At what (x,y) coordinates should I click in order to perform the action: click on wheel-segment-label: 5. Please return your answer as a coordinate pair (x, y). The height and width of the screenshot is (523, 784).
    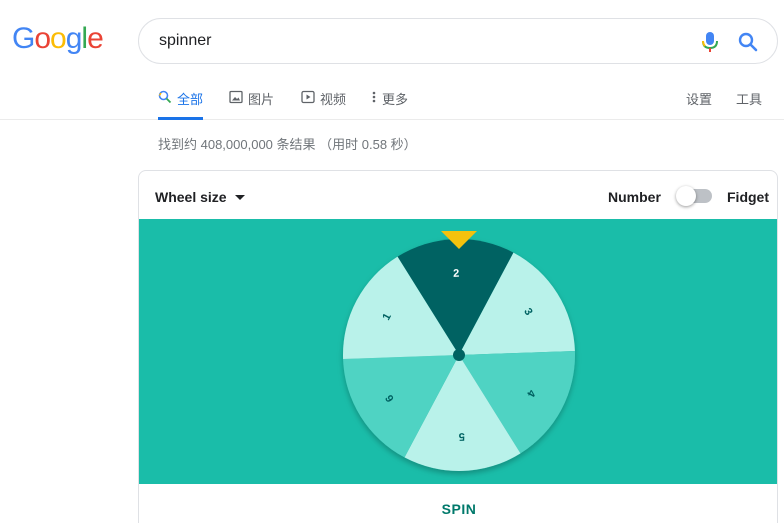
    Looking at the image, I should click on (462, 436).